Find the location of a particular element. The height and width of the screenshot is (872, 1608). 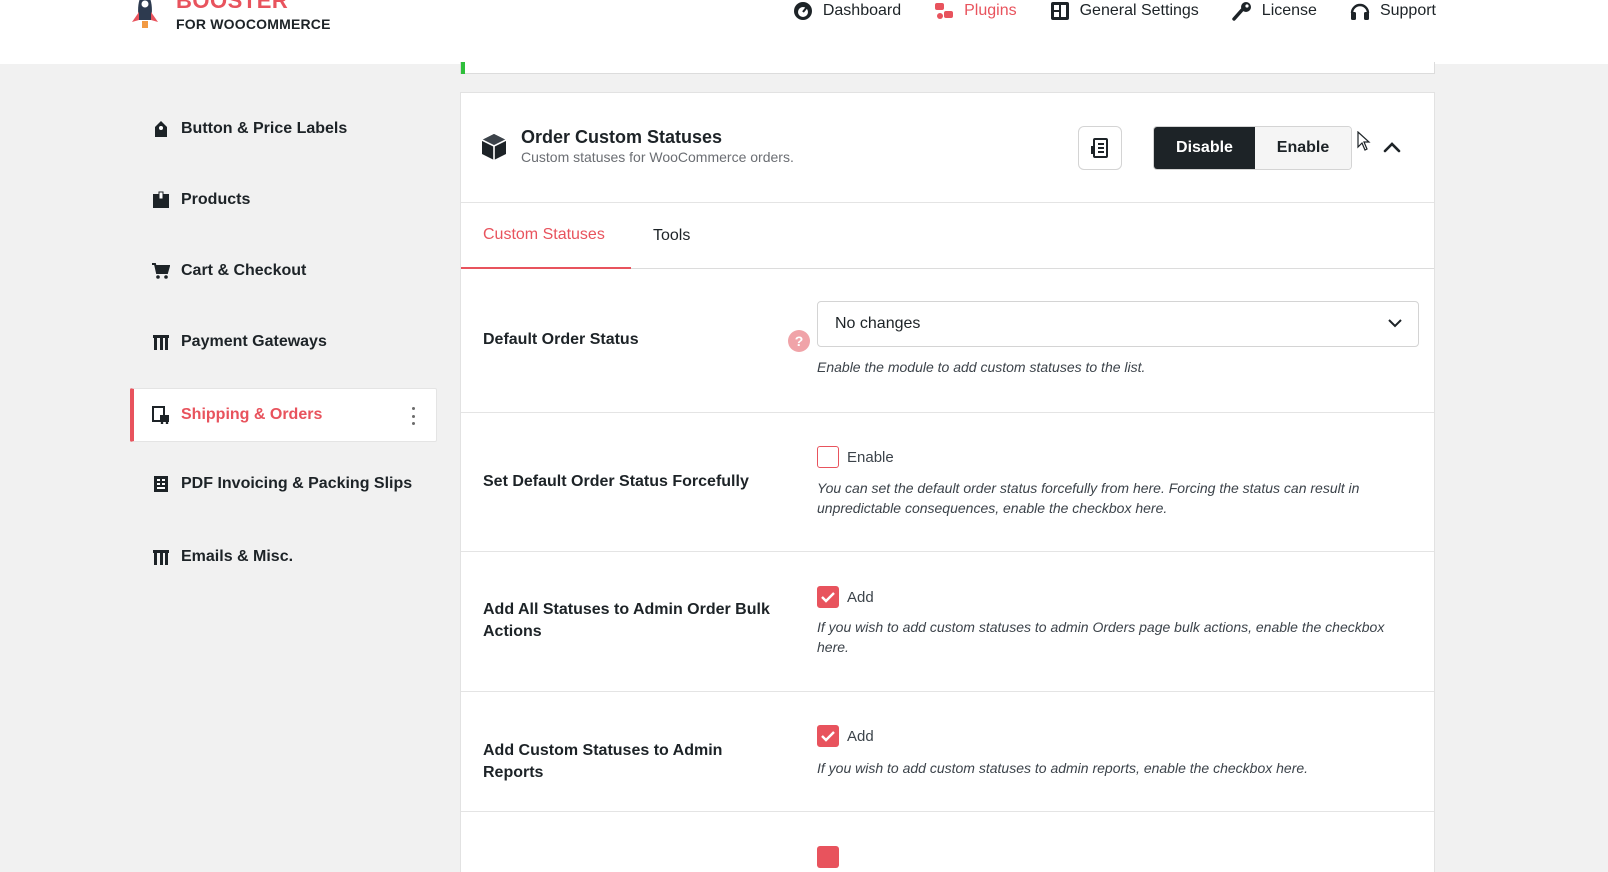

nav-dashboard-label: Dashboard is located at coordinates (862, 10).